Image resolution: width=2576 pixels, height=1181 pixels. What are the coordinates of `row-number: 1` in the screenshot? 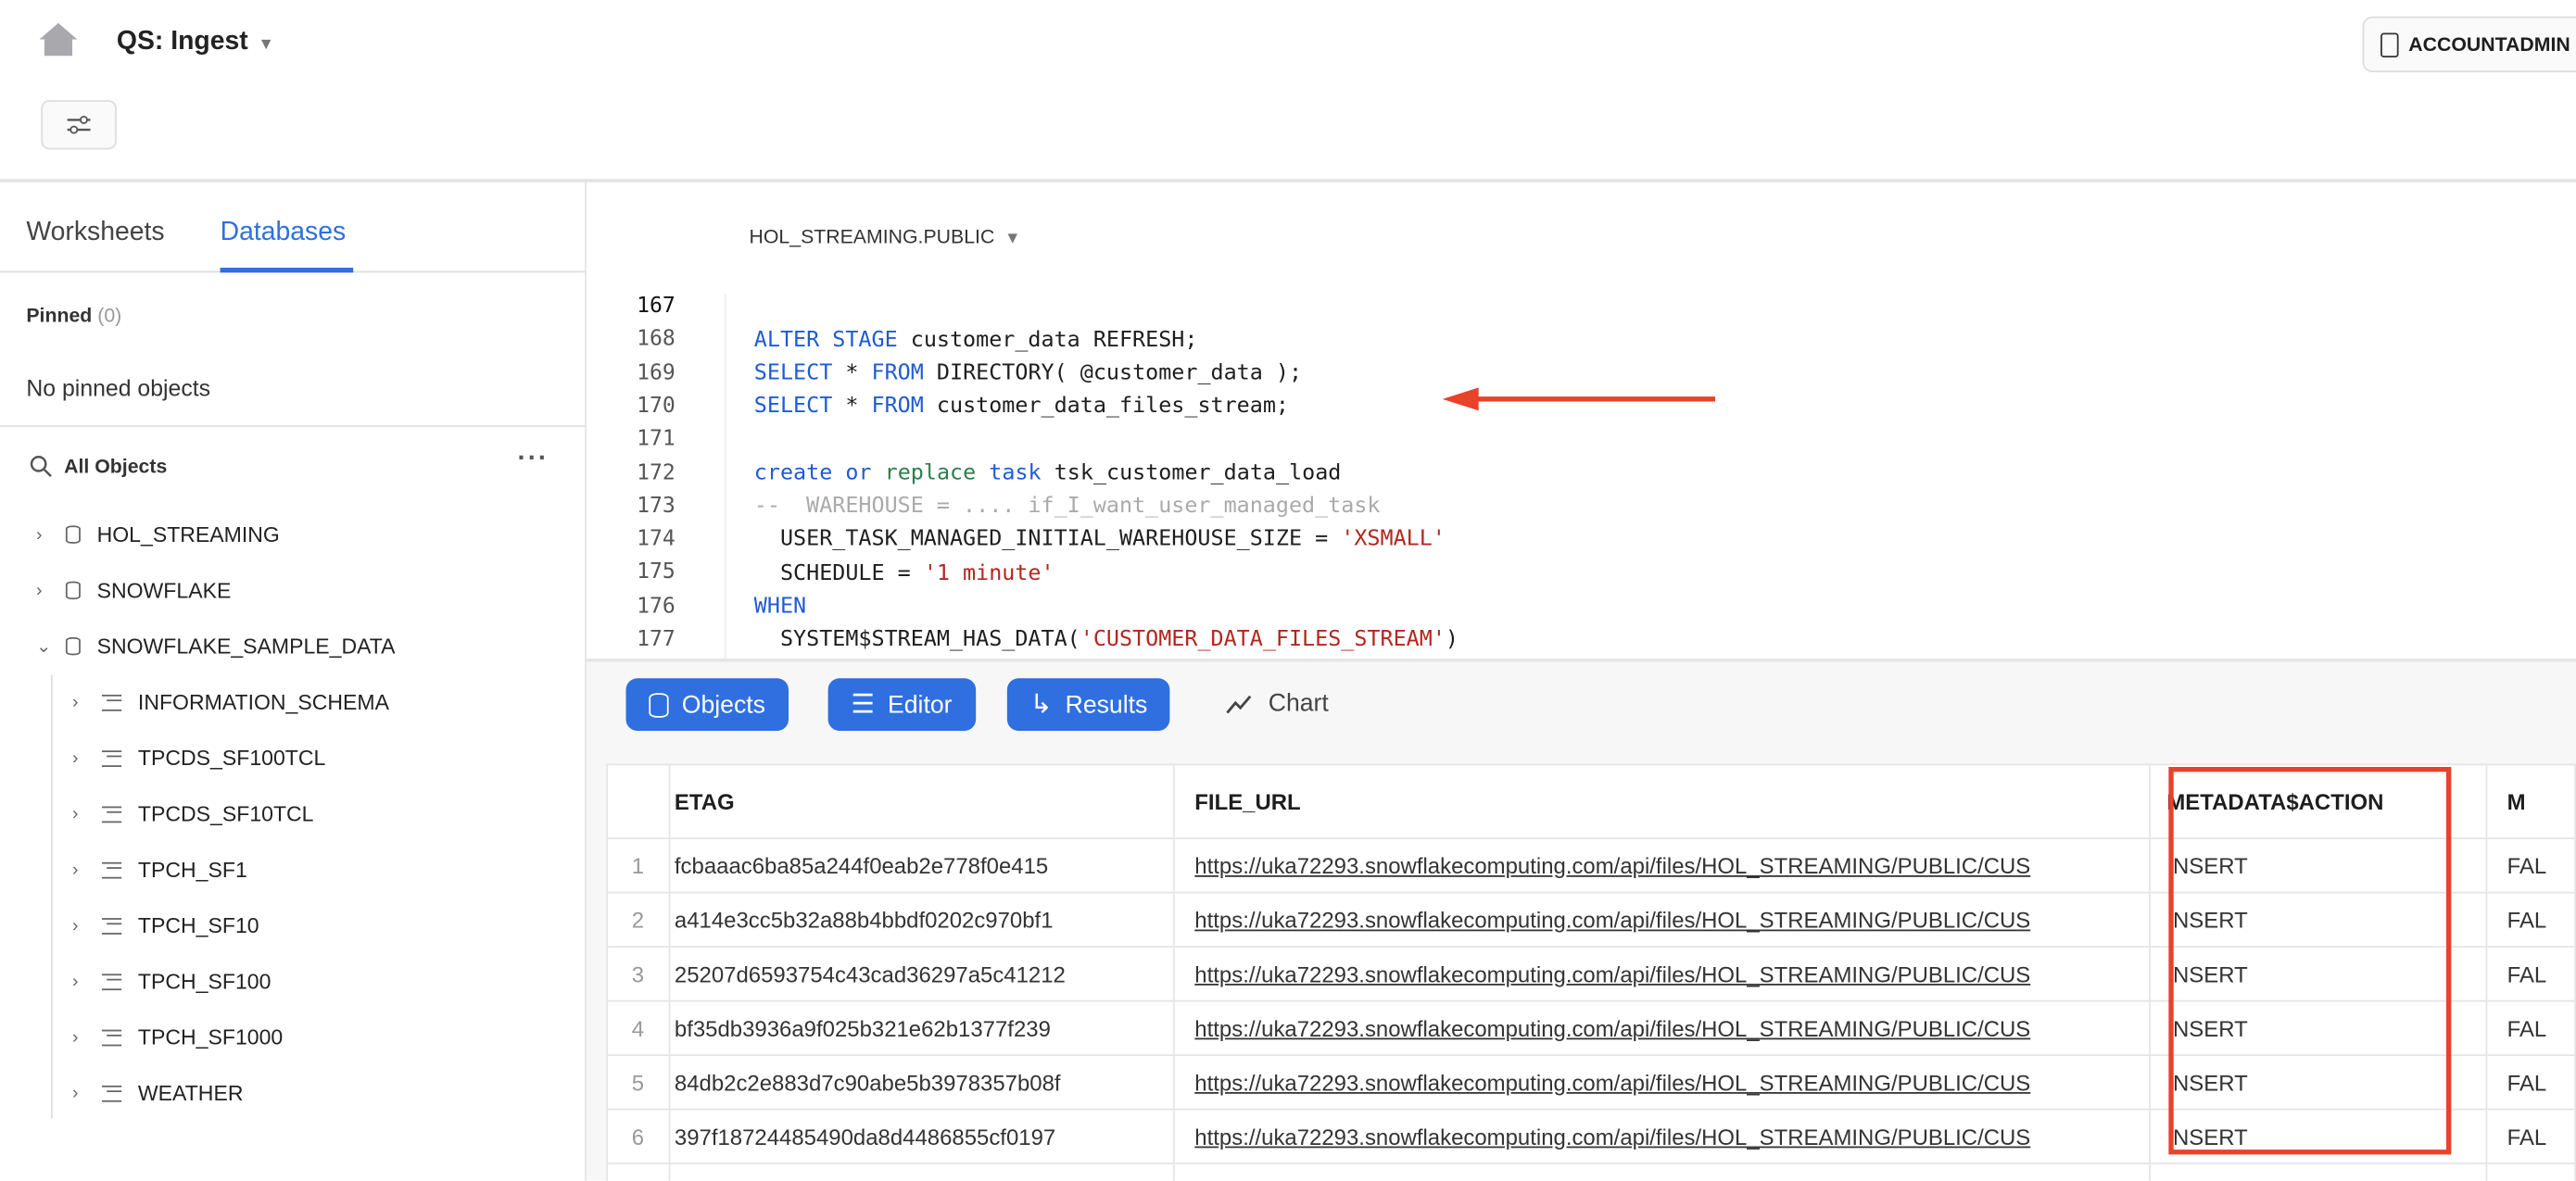 It's located at (638, 865).